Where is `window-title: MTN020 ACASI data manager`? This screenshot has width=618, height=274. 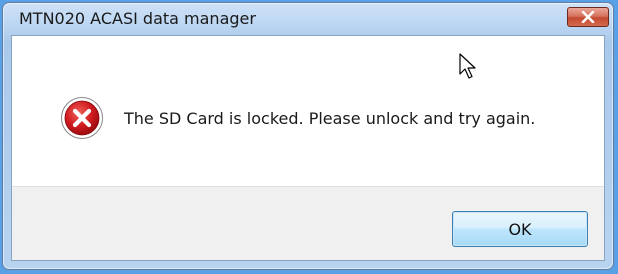
window-title: MTN020 ACASI data manager is located at coordinates (137, 18).